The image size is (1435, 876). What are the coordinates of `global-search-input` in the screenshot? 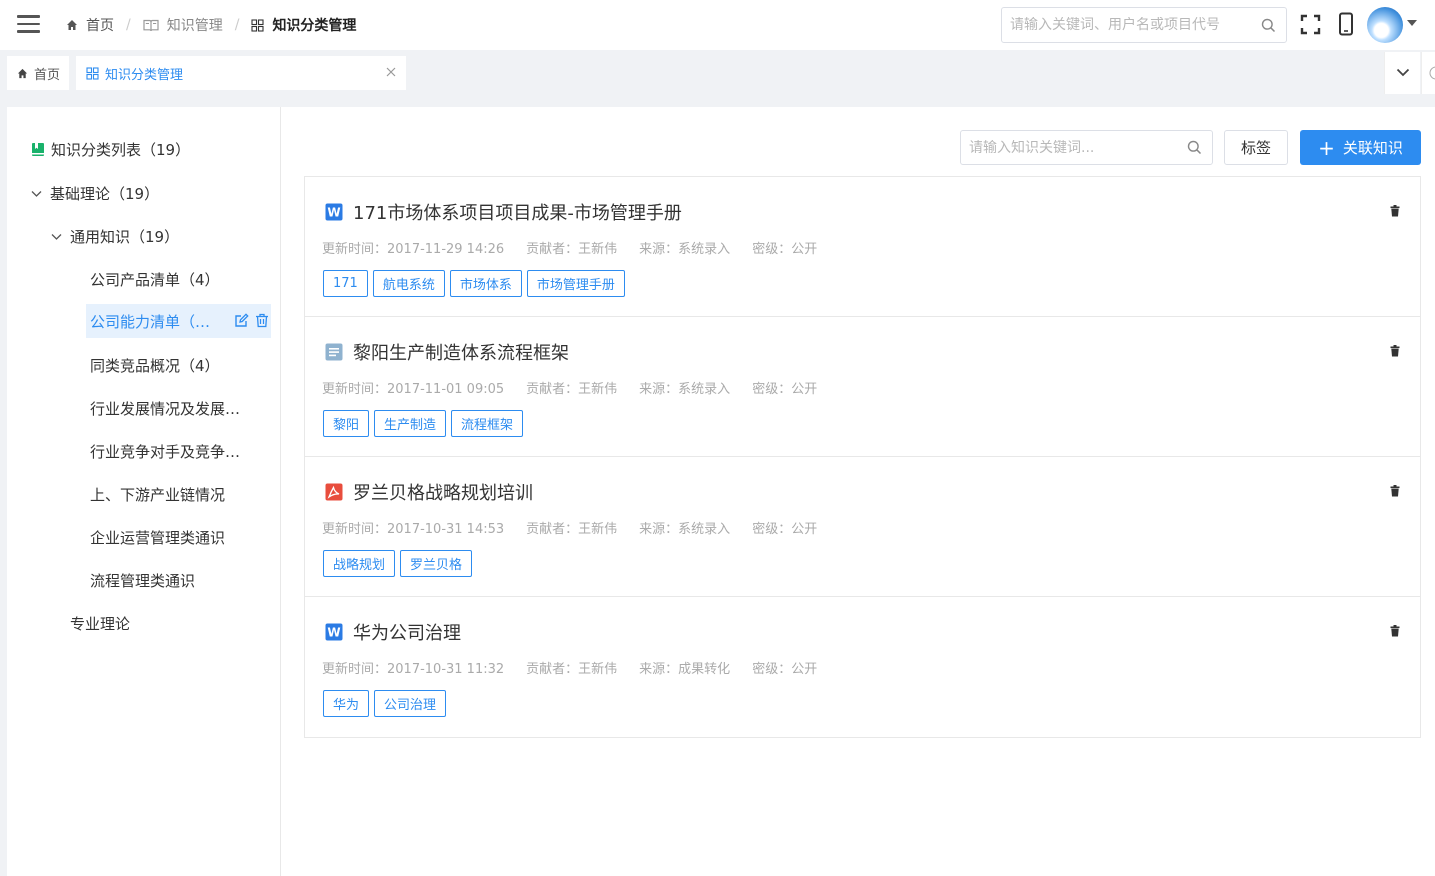 It's located at (1130, 25).